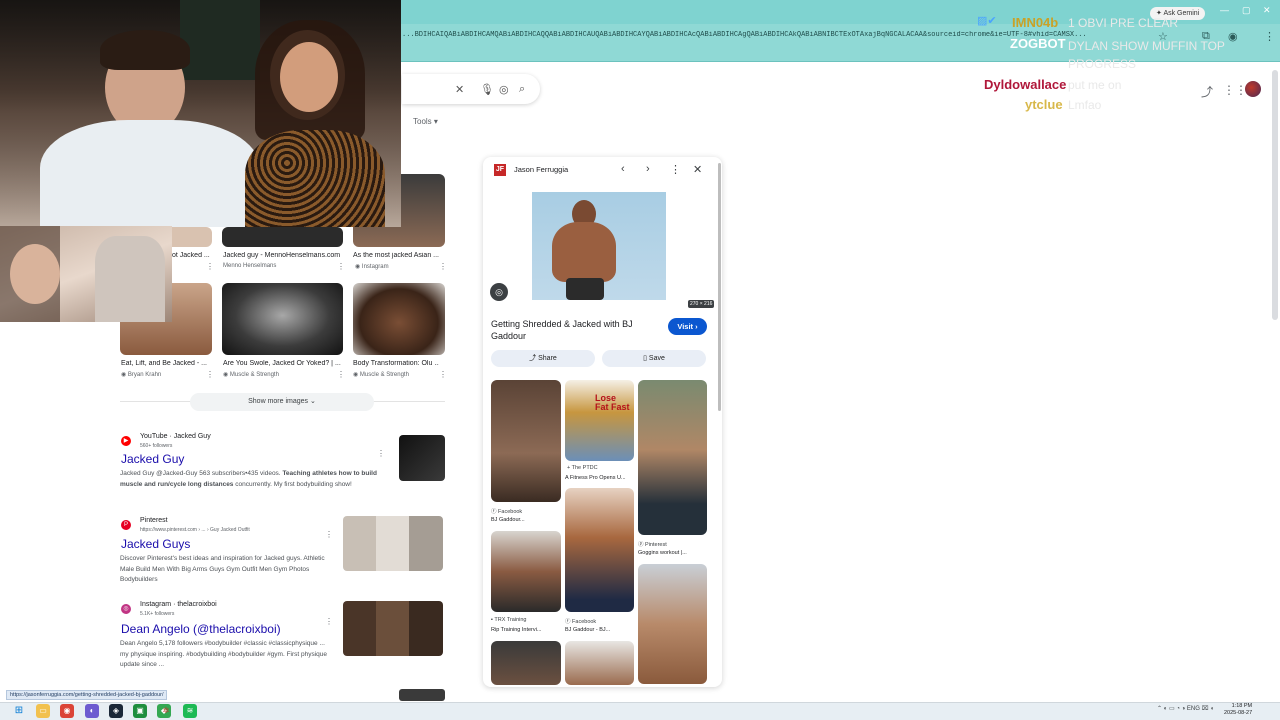 The image size is (1280, 720). Describe the element at coordinates (67, 711) in the screenshot. I see `chrome-icon: ◉` at that location.